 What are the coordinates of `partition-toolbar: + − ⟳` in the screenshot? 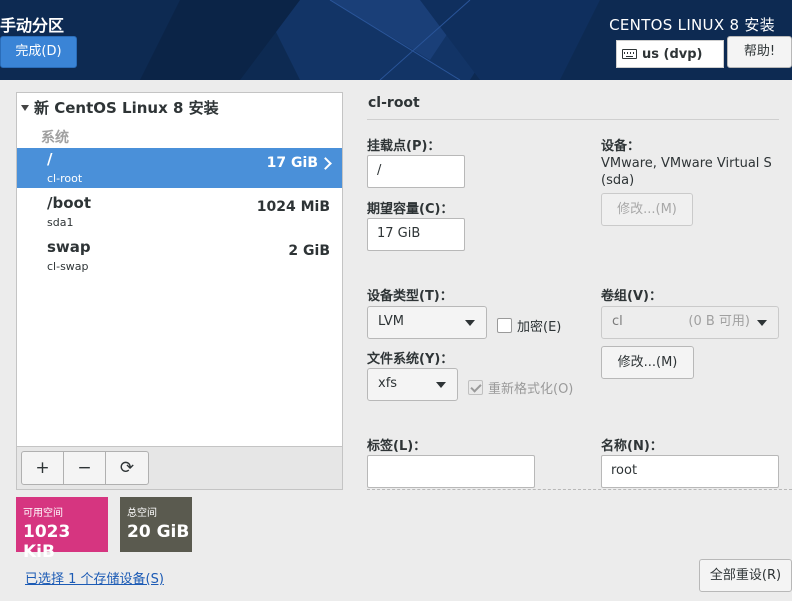 It's located at (179, 467).